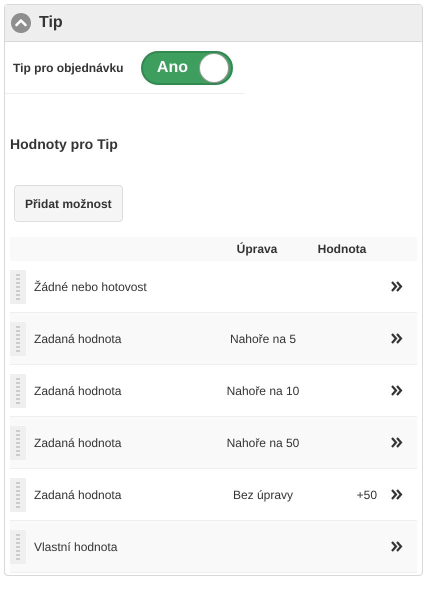 The width and height of the screenshot is (437, 595). What do you see at coordinates (51, 23) in the screenshot?
I see `section-title: Tip` at bounding box center [51, 23].